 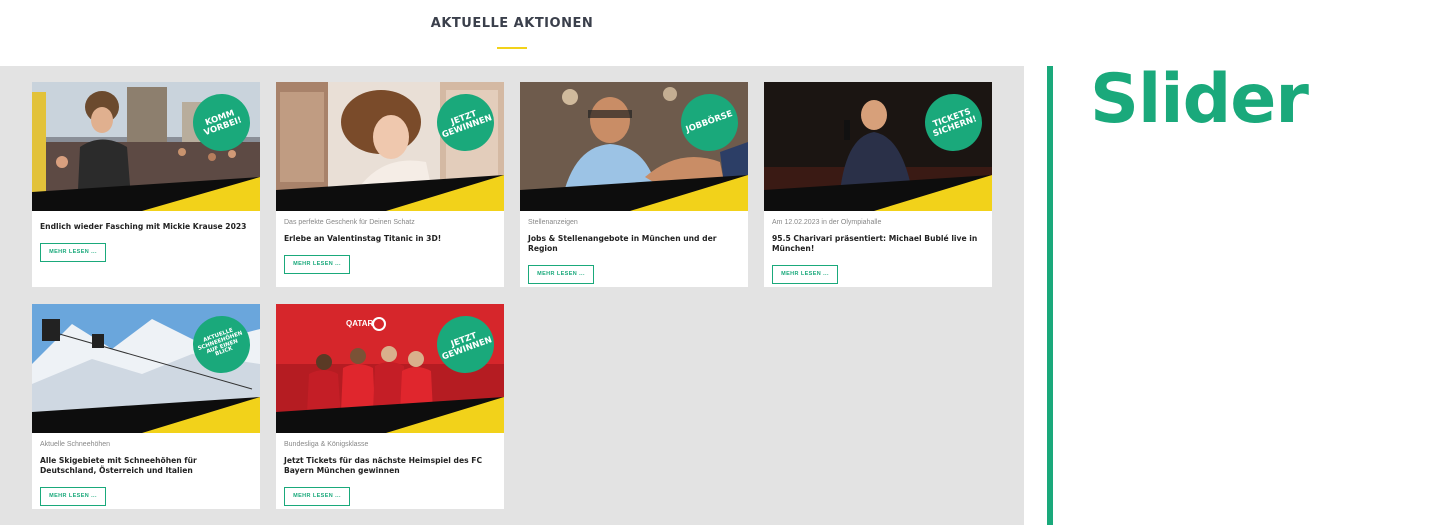 I want to click on card-image: AKTUELLE SCHNEEHÖHEN AUF EINEN BLICK, so click(x=146, y=368).